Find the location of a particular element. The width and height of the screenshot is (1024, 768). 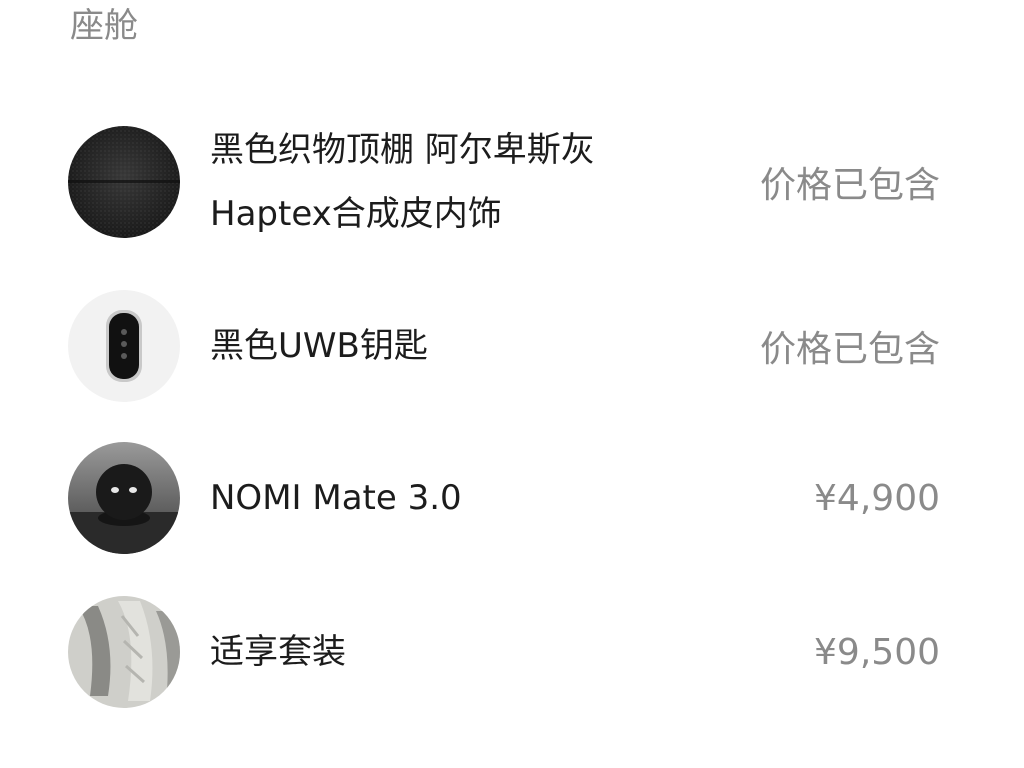

option-item-uwb-key: 黑色UWB钥匙 价格已包含 is located at coordinates (504, 346).